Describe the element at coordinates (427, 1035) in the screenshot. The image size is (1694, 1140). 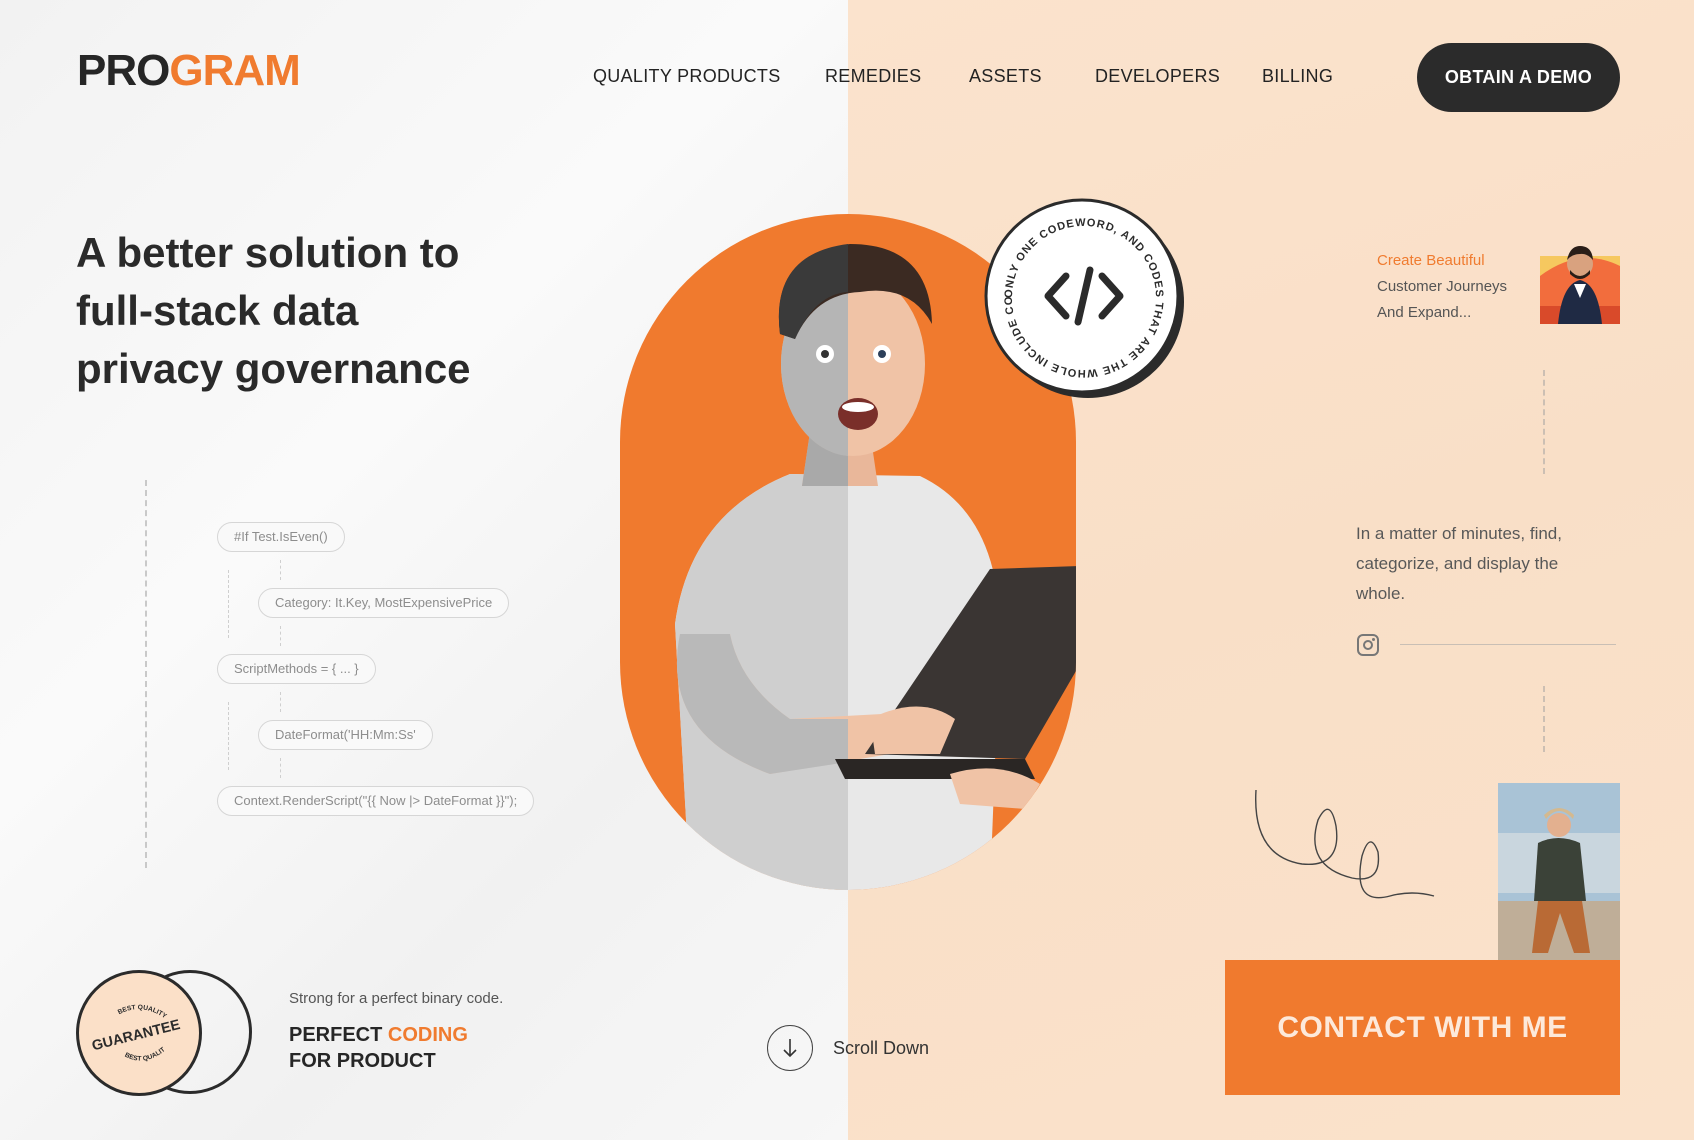
I see `tagline-coding: CODING` at that location.